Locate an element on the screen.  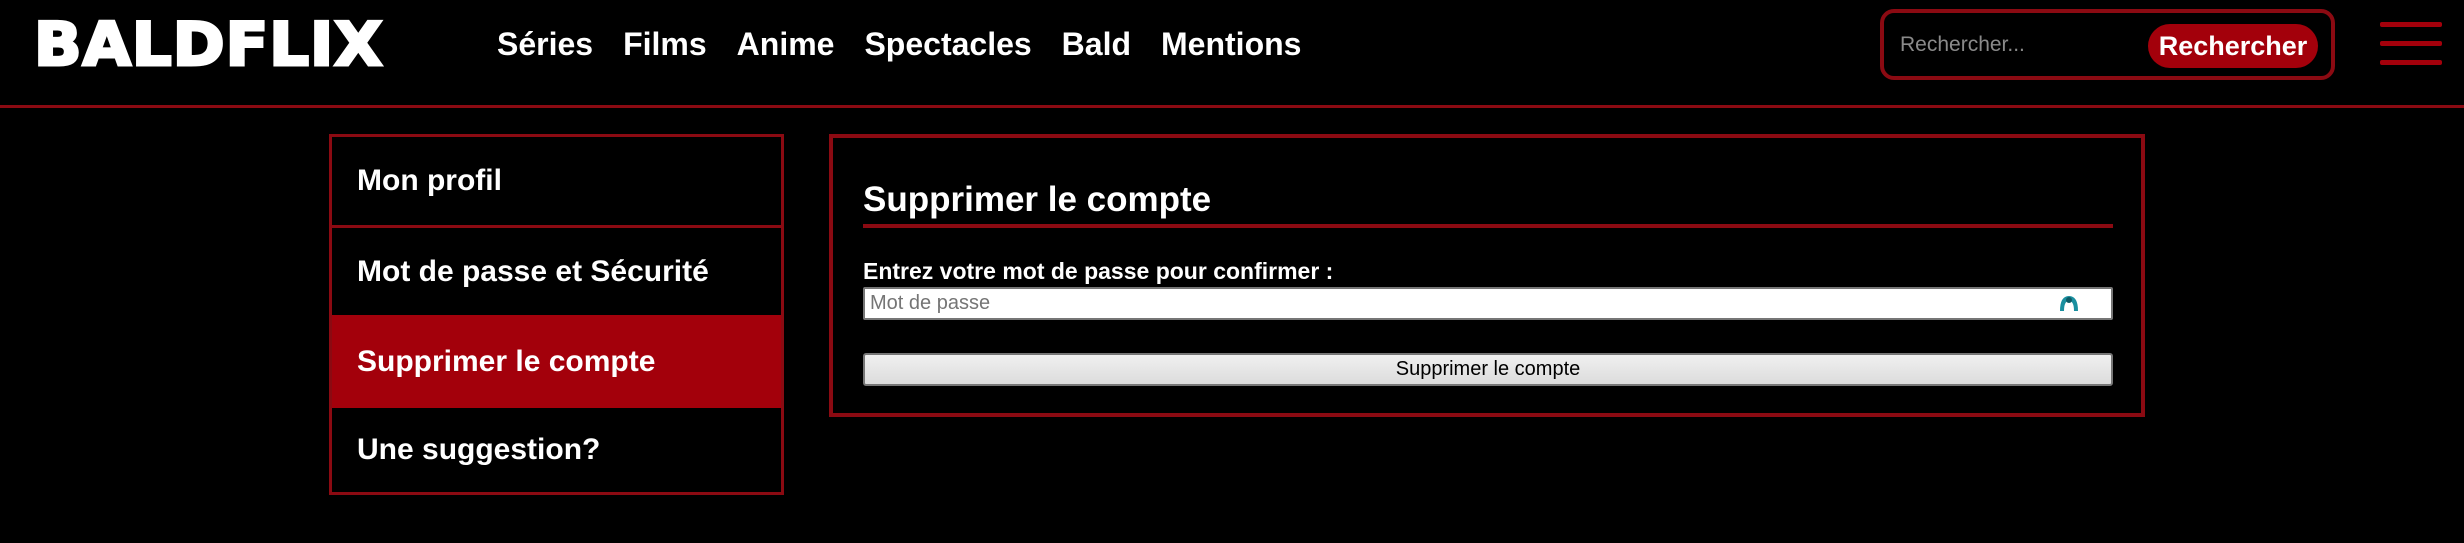
search-input is located at coordinates (2018, 45).